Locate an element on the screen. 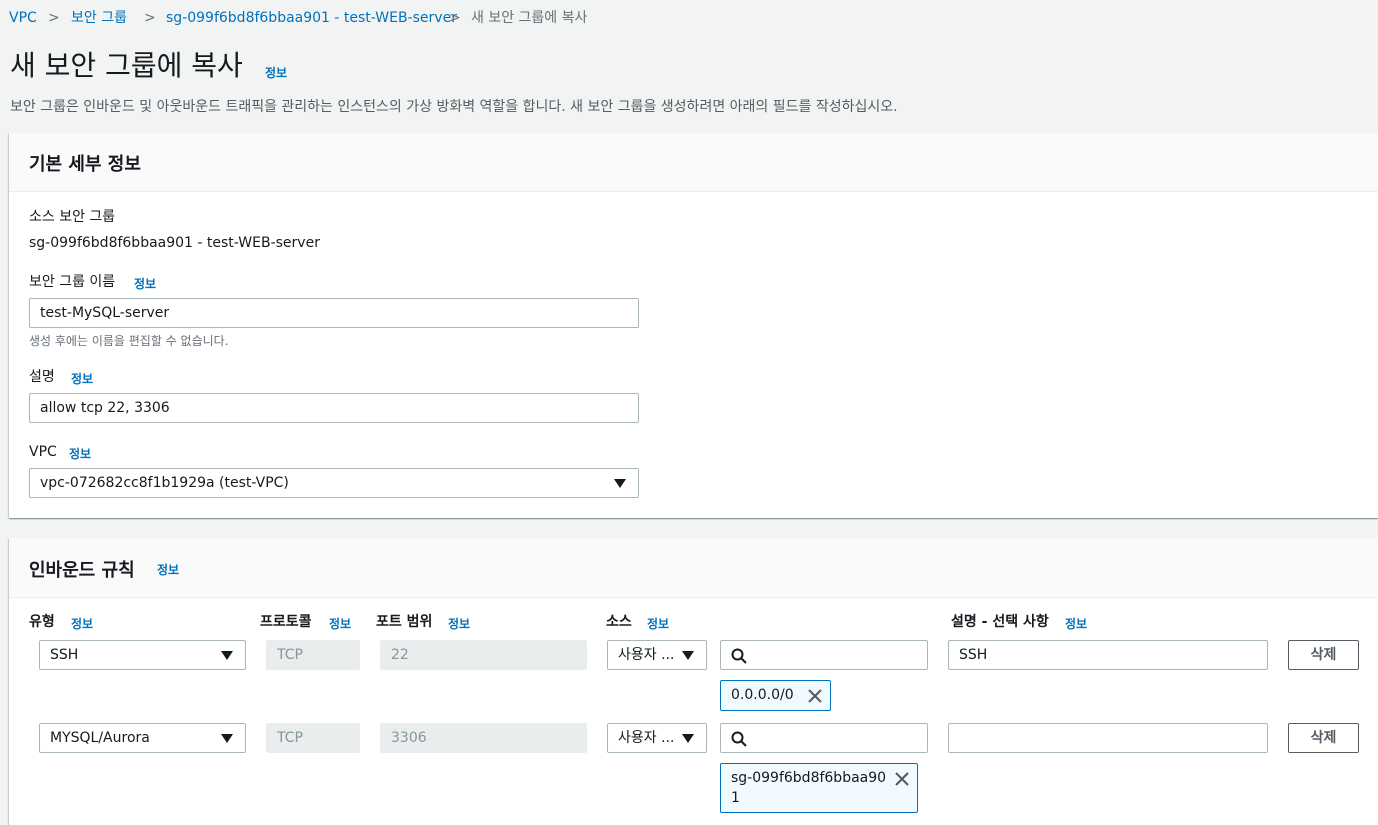 This screenshot has height=825, width=1378. group-name-input: test-MySQL-server is located at coordinates (334, 313).